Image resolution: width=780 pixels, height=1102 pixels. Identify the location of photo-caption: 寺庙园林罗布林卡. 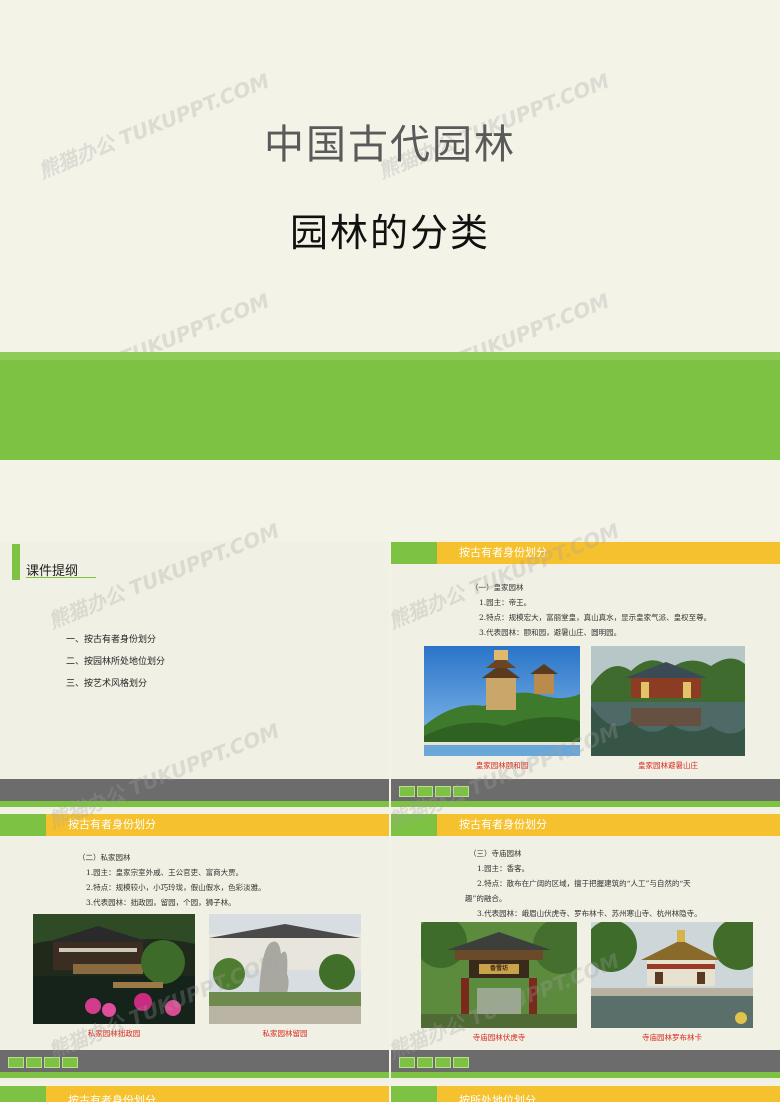
(672, 1037).